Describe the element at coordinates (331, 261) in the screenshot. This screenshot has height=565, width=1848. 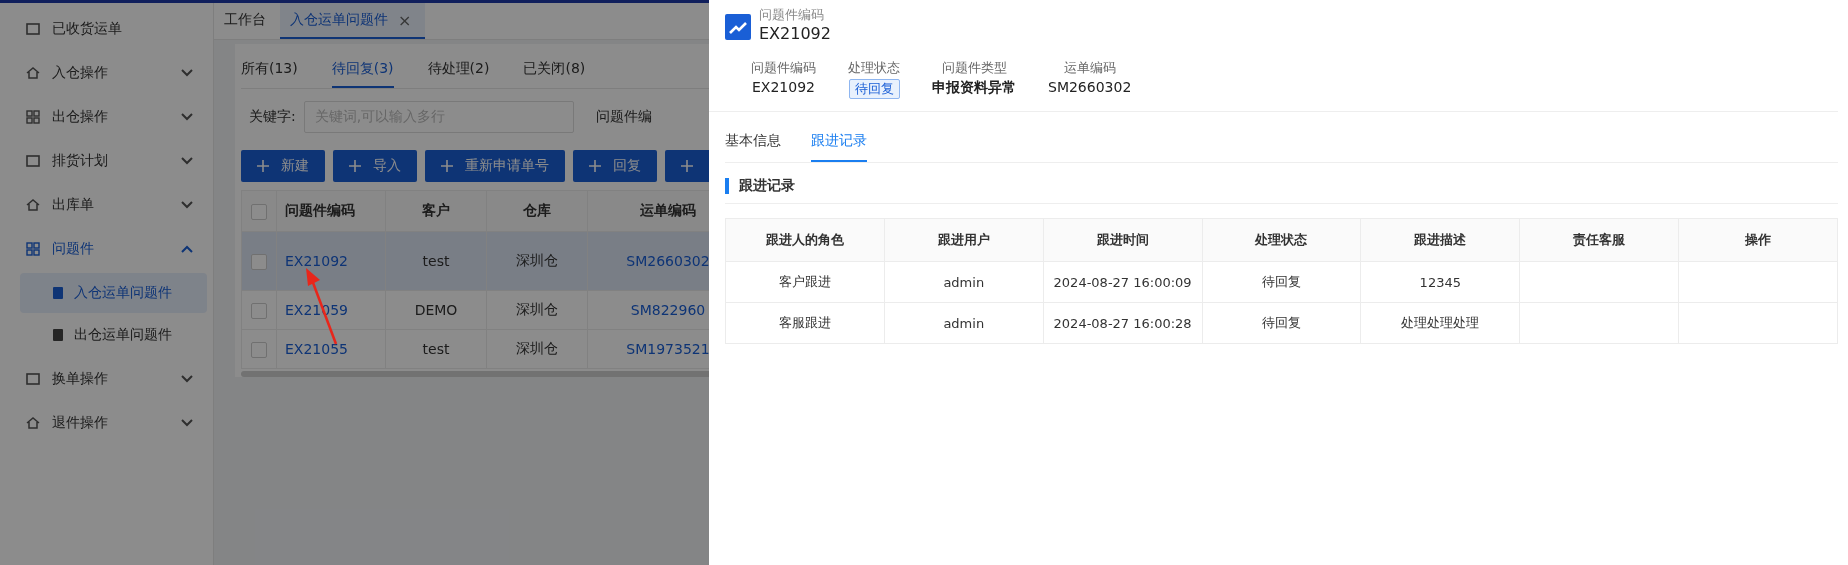
I see `table-link: EX21092` at that location.